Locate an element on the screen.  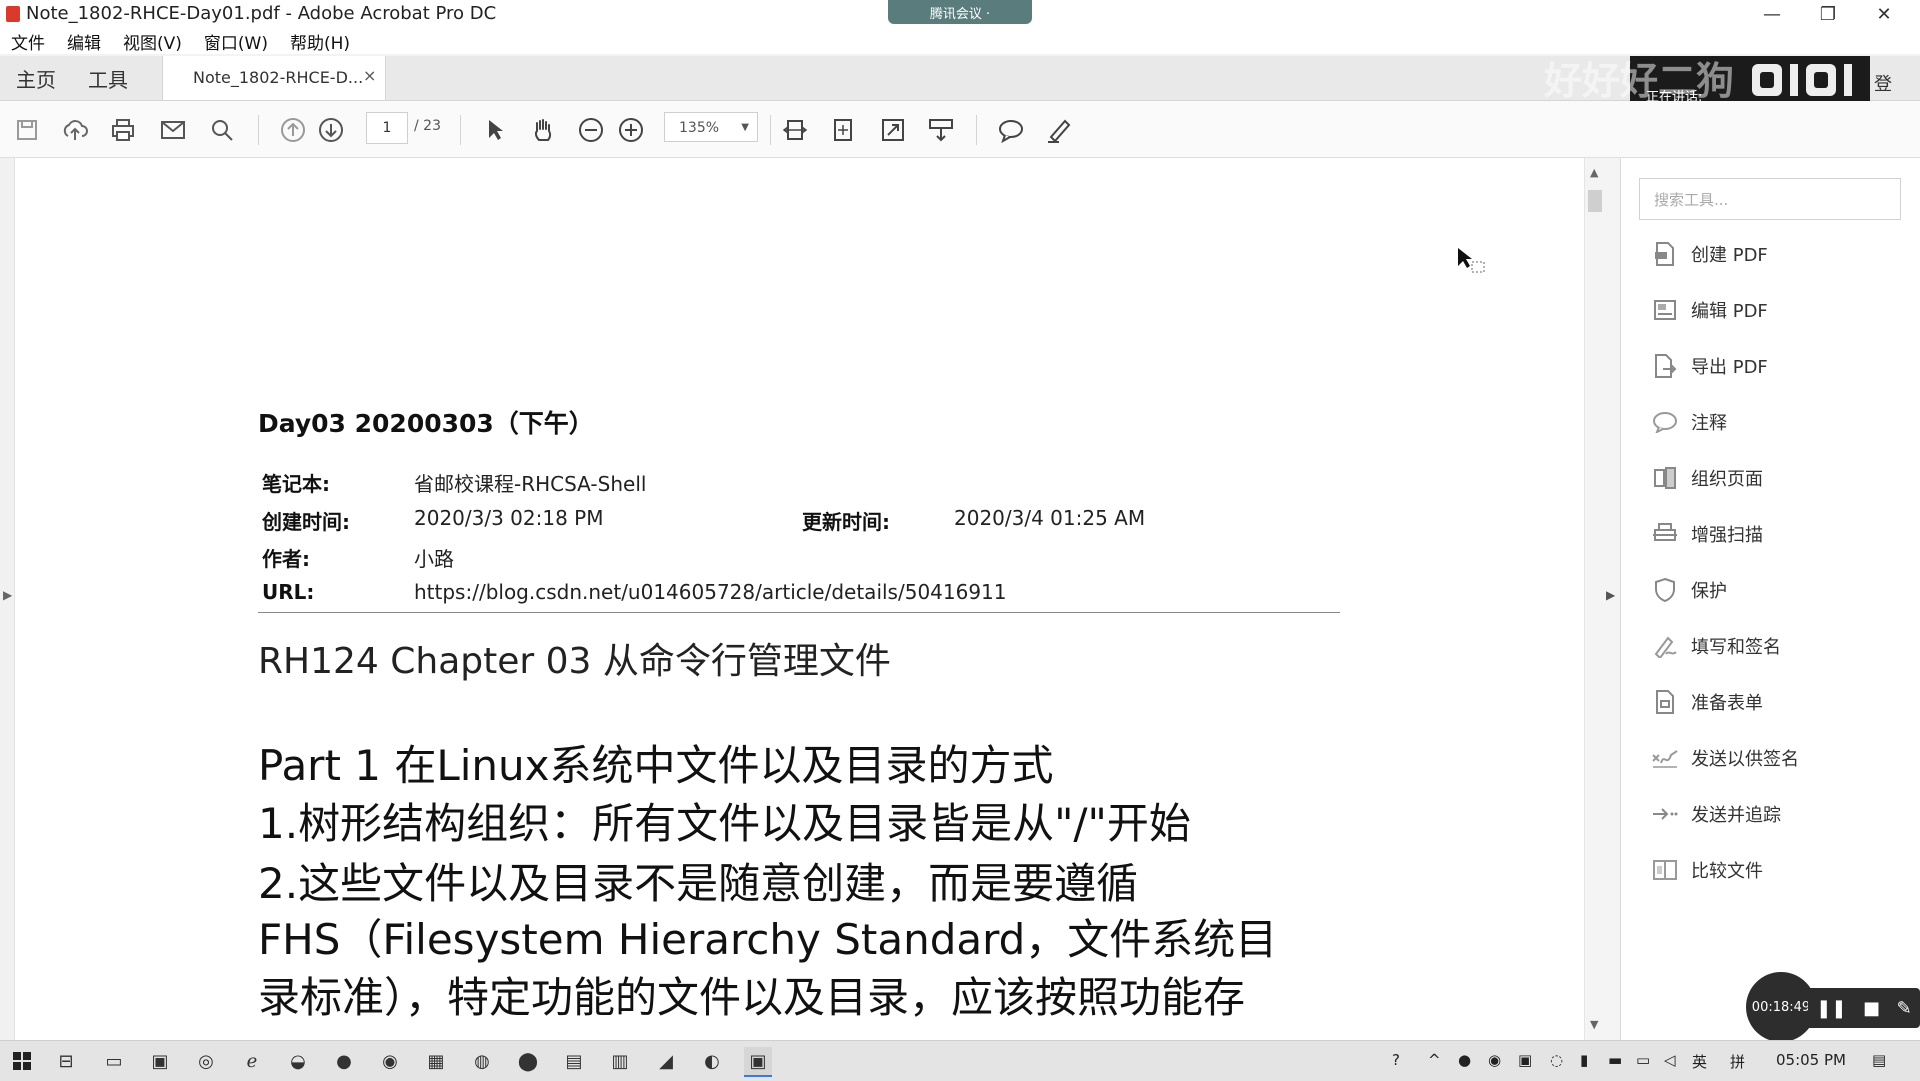
tool-export-pdf: 导出 PDF is located at coordinates (1776, 366).